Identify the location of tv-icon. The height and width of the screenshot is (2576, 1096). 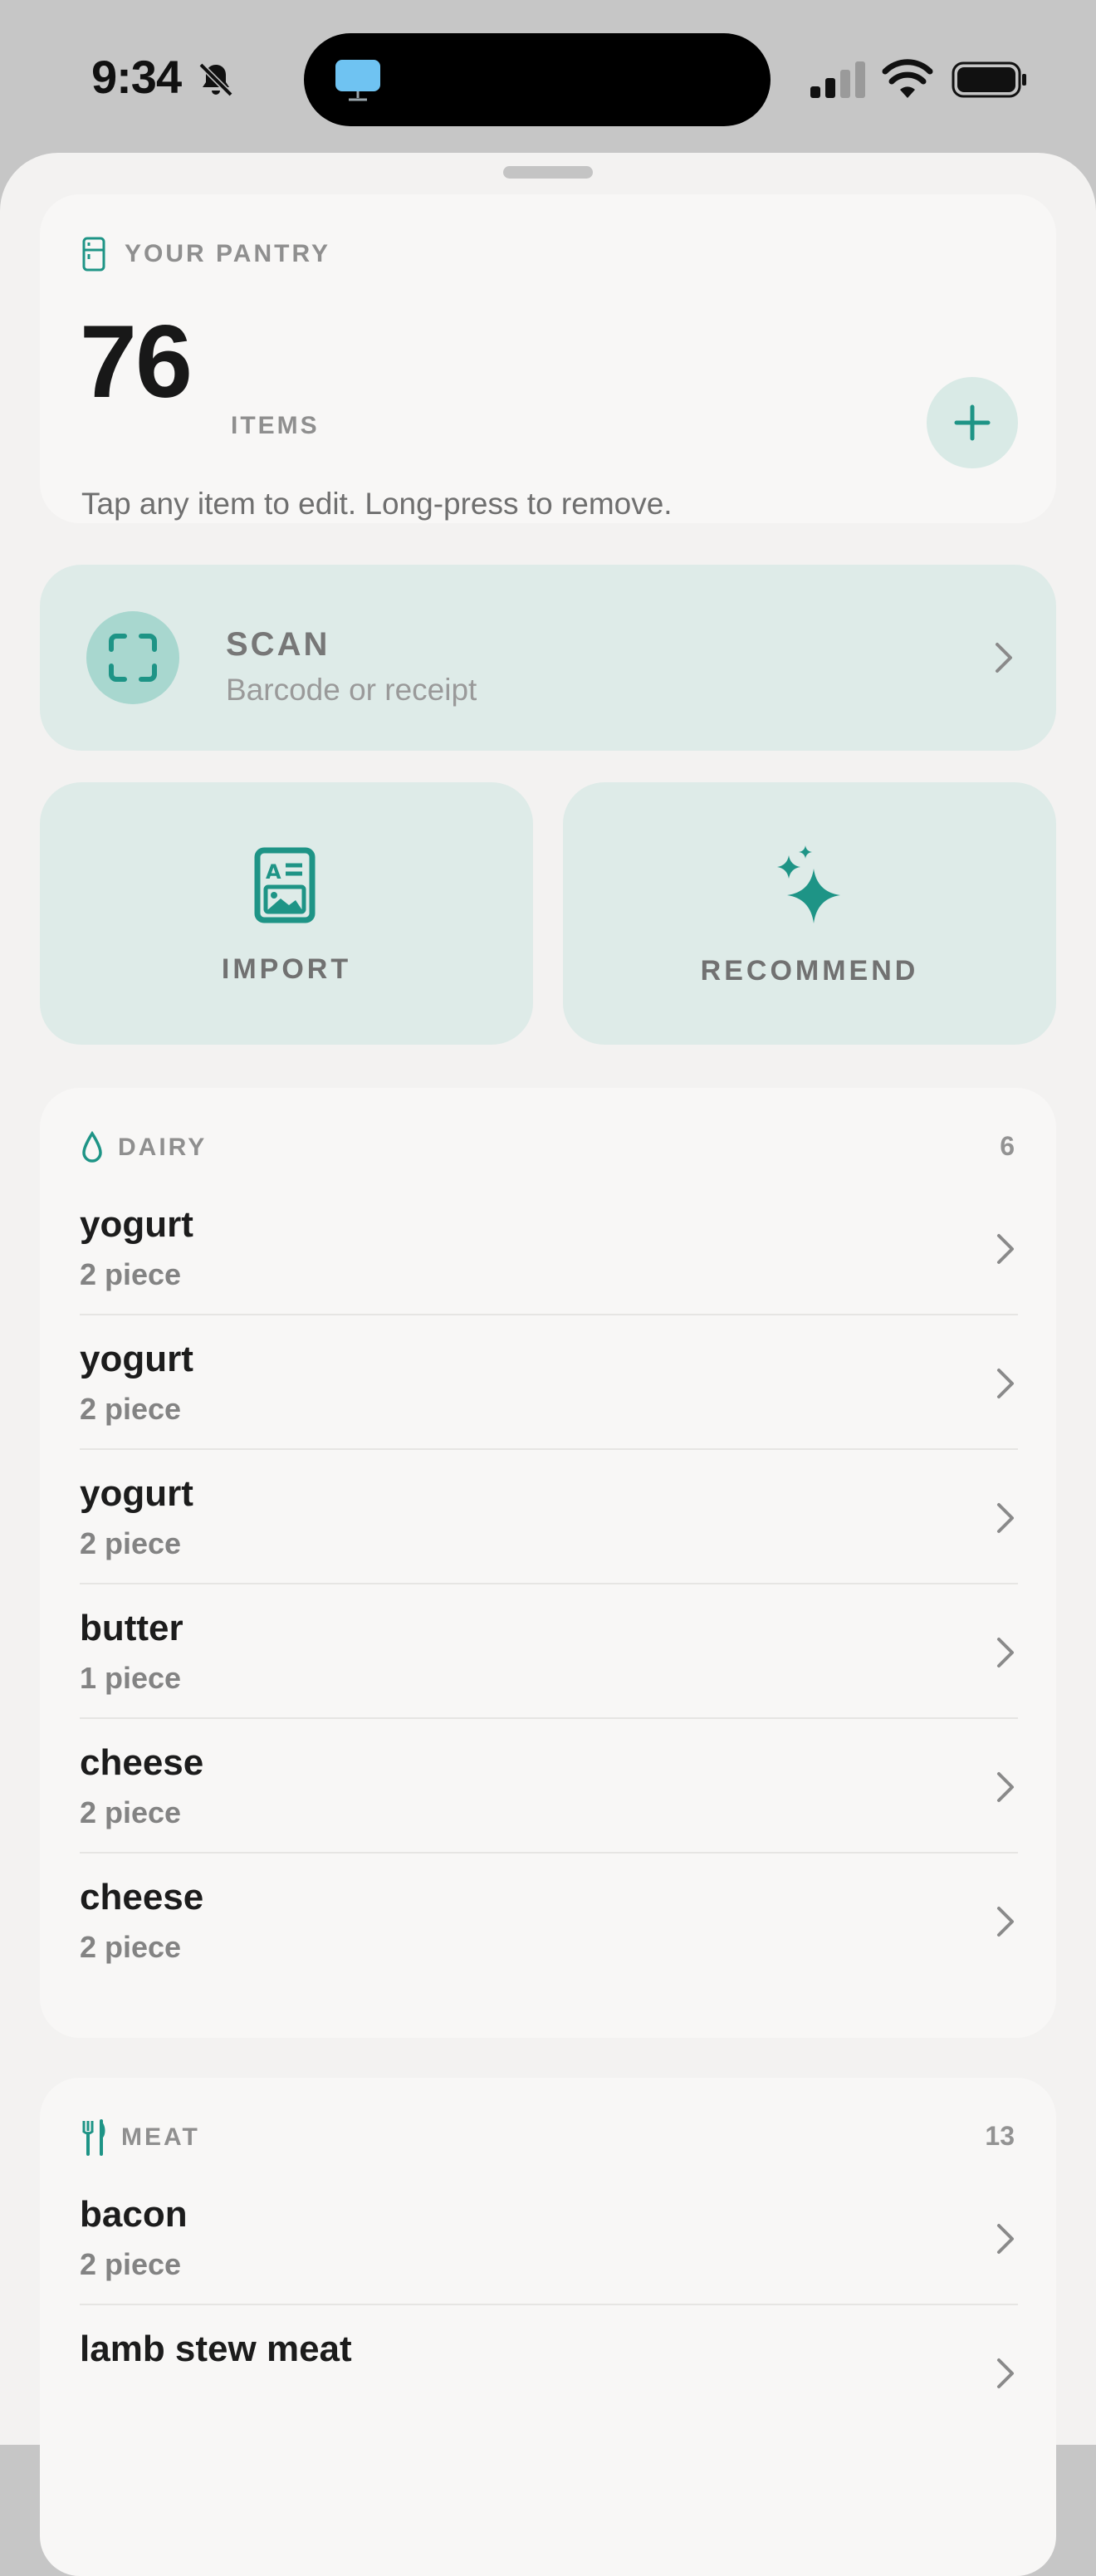
(357, 80).